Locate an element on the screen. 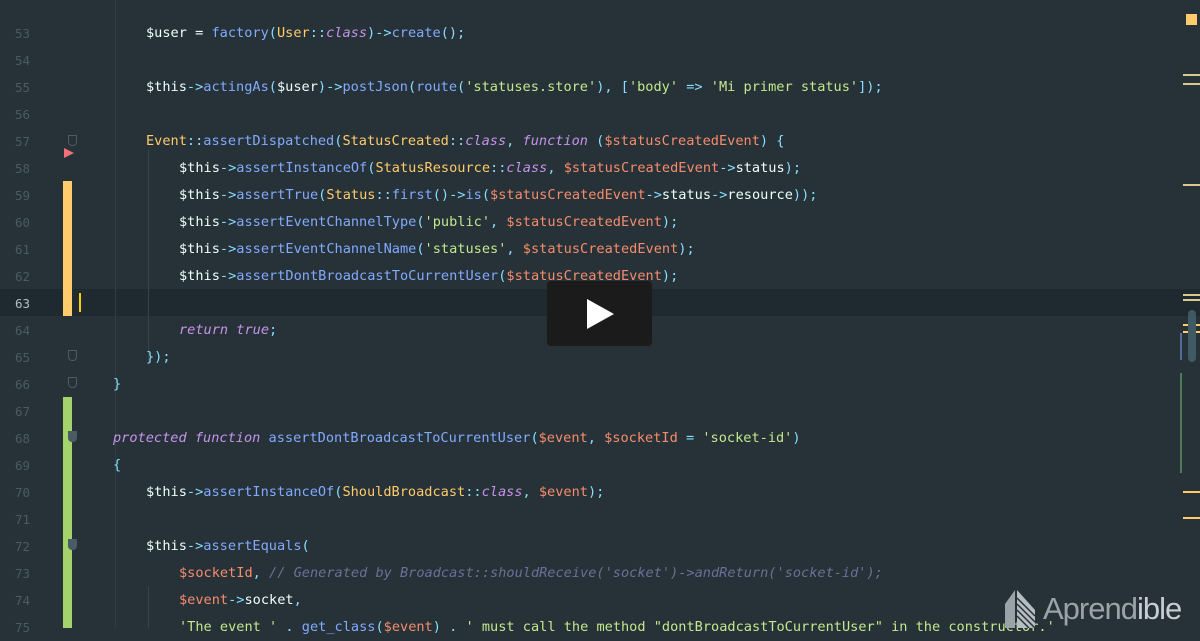  line-number: 61 is located at coordinates (22, 249).